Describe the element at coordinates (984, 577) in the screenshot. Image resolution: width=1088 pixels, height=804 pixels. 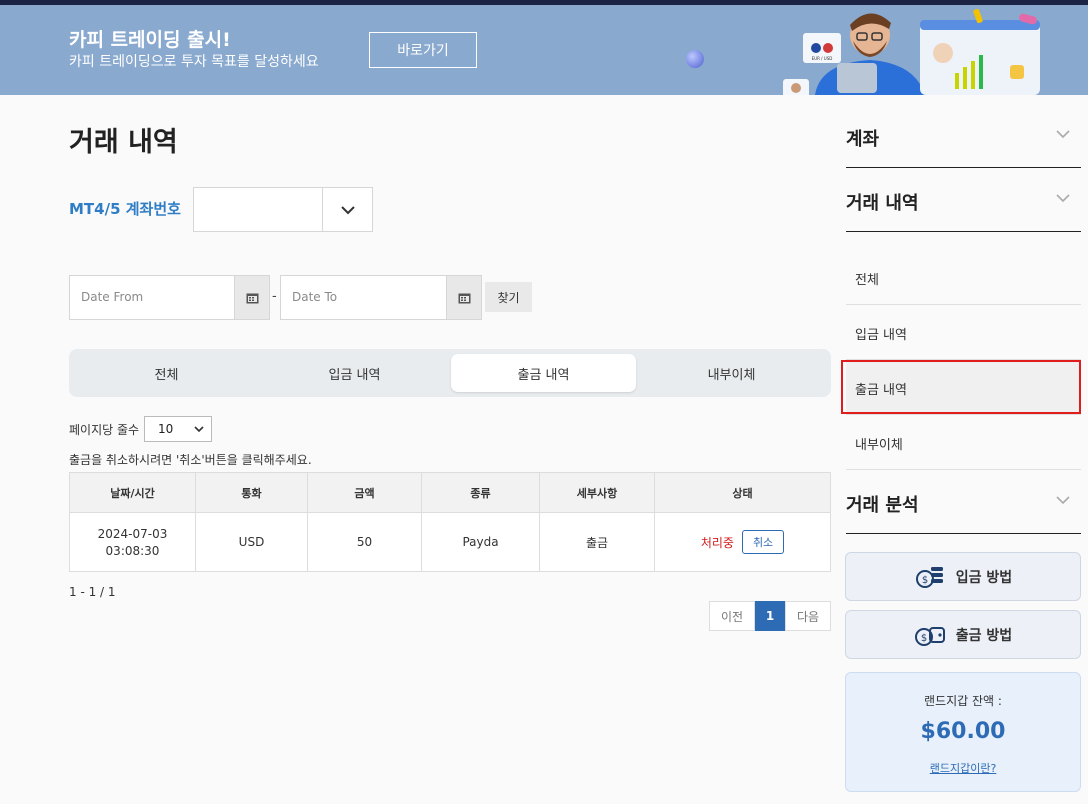
I see `deposit-methods-label: 입금 방법` at that location.